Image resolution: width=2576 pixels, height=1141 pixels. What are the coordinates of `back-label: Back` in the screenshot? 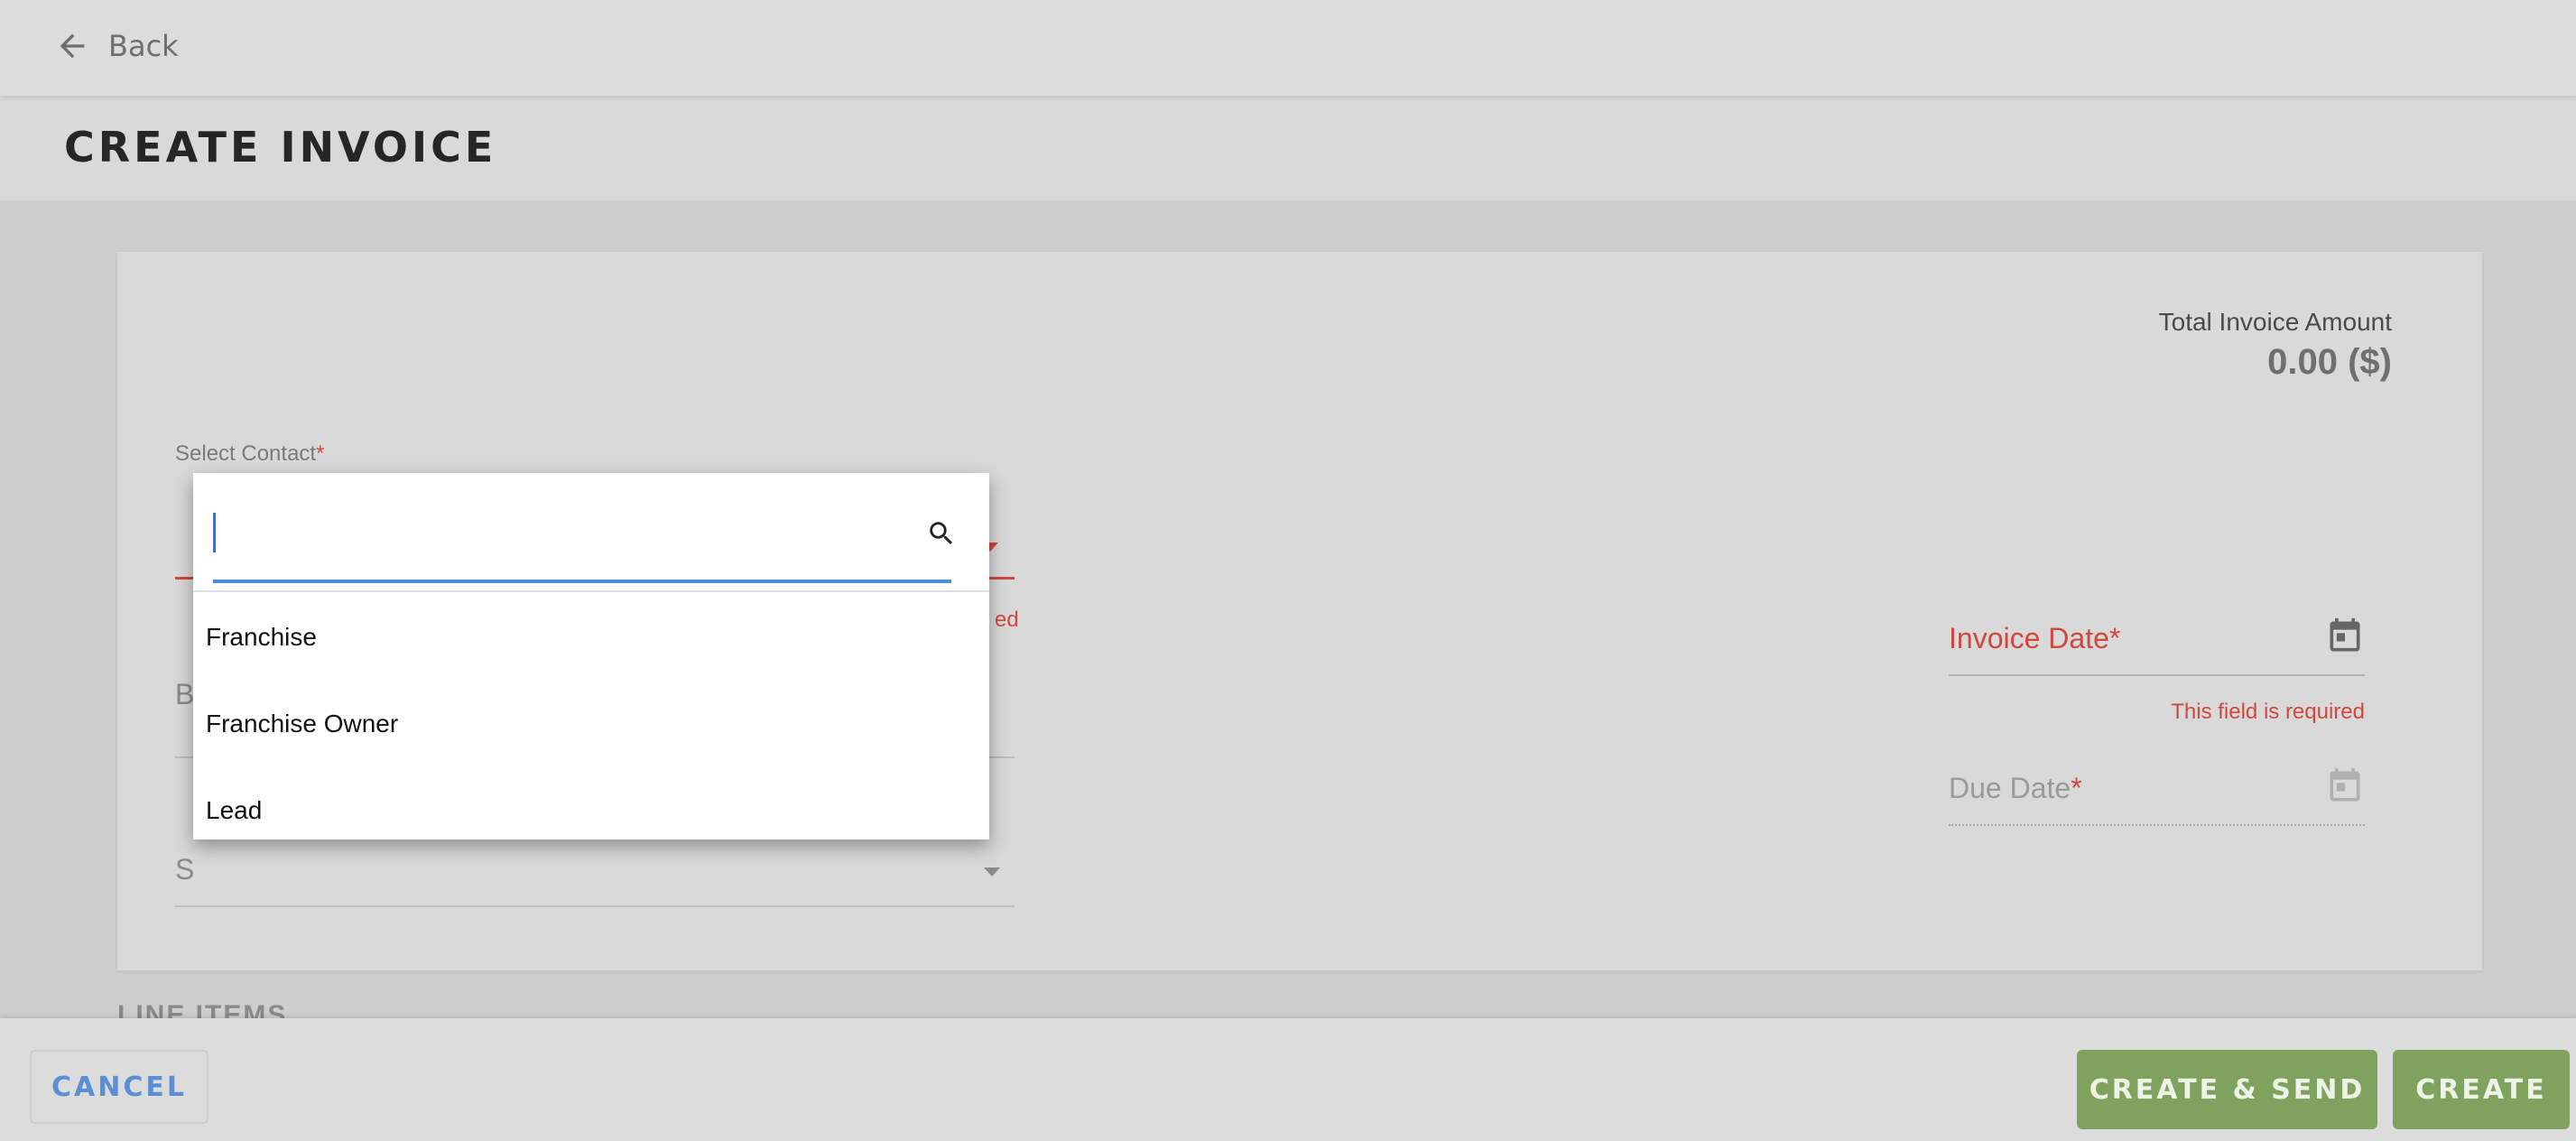 It's located at (144, 46).